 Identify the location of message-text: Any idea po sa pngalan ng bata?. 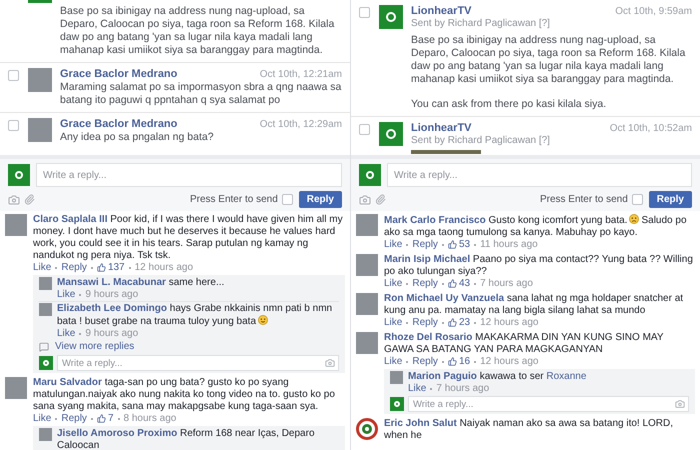
(137, 137).